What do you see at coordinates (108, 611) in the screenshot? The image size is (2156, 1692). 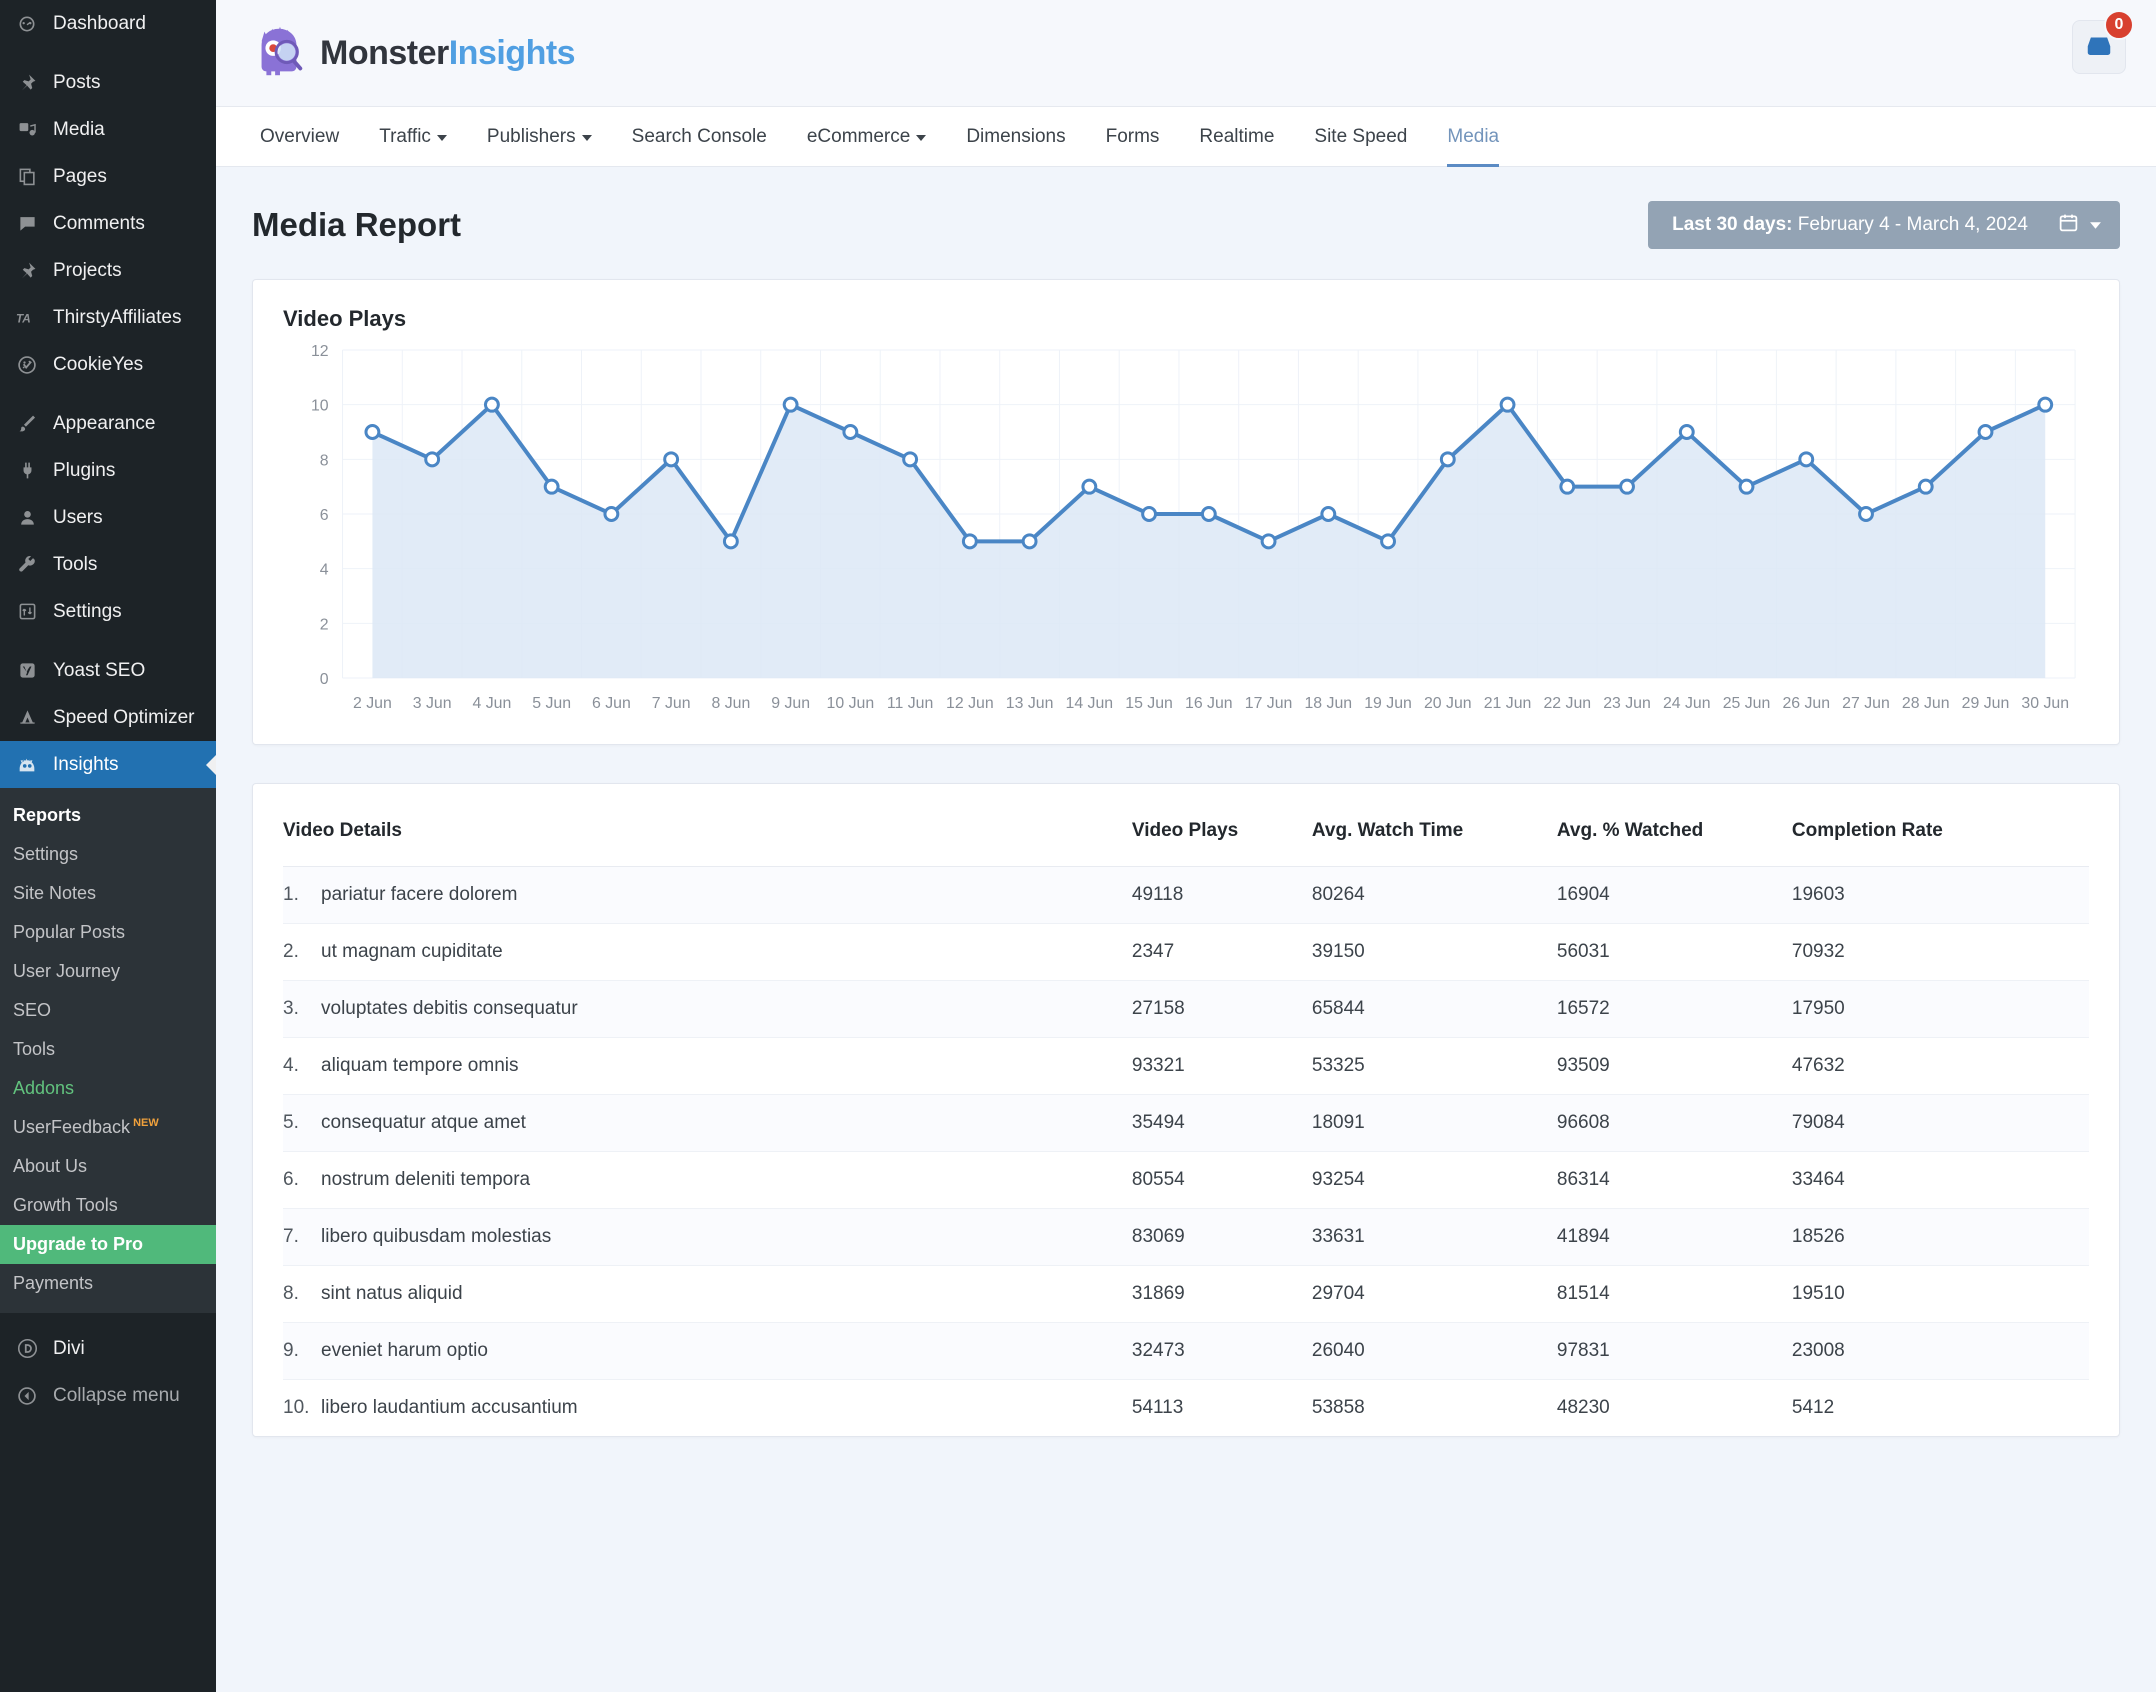 I see `sidebar-item-settings: Settings` at bounding box center [108, 611].